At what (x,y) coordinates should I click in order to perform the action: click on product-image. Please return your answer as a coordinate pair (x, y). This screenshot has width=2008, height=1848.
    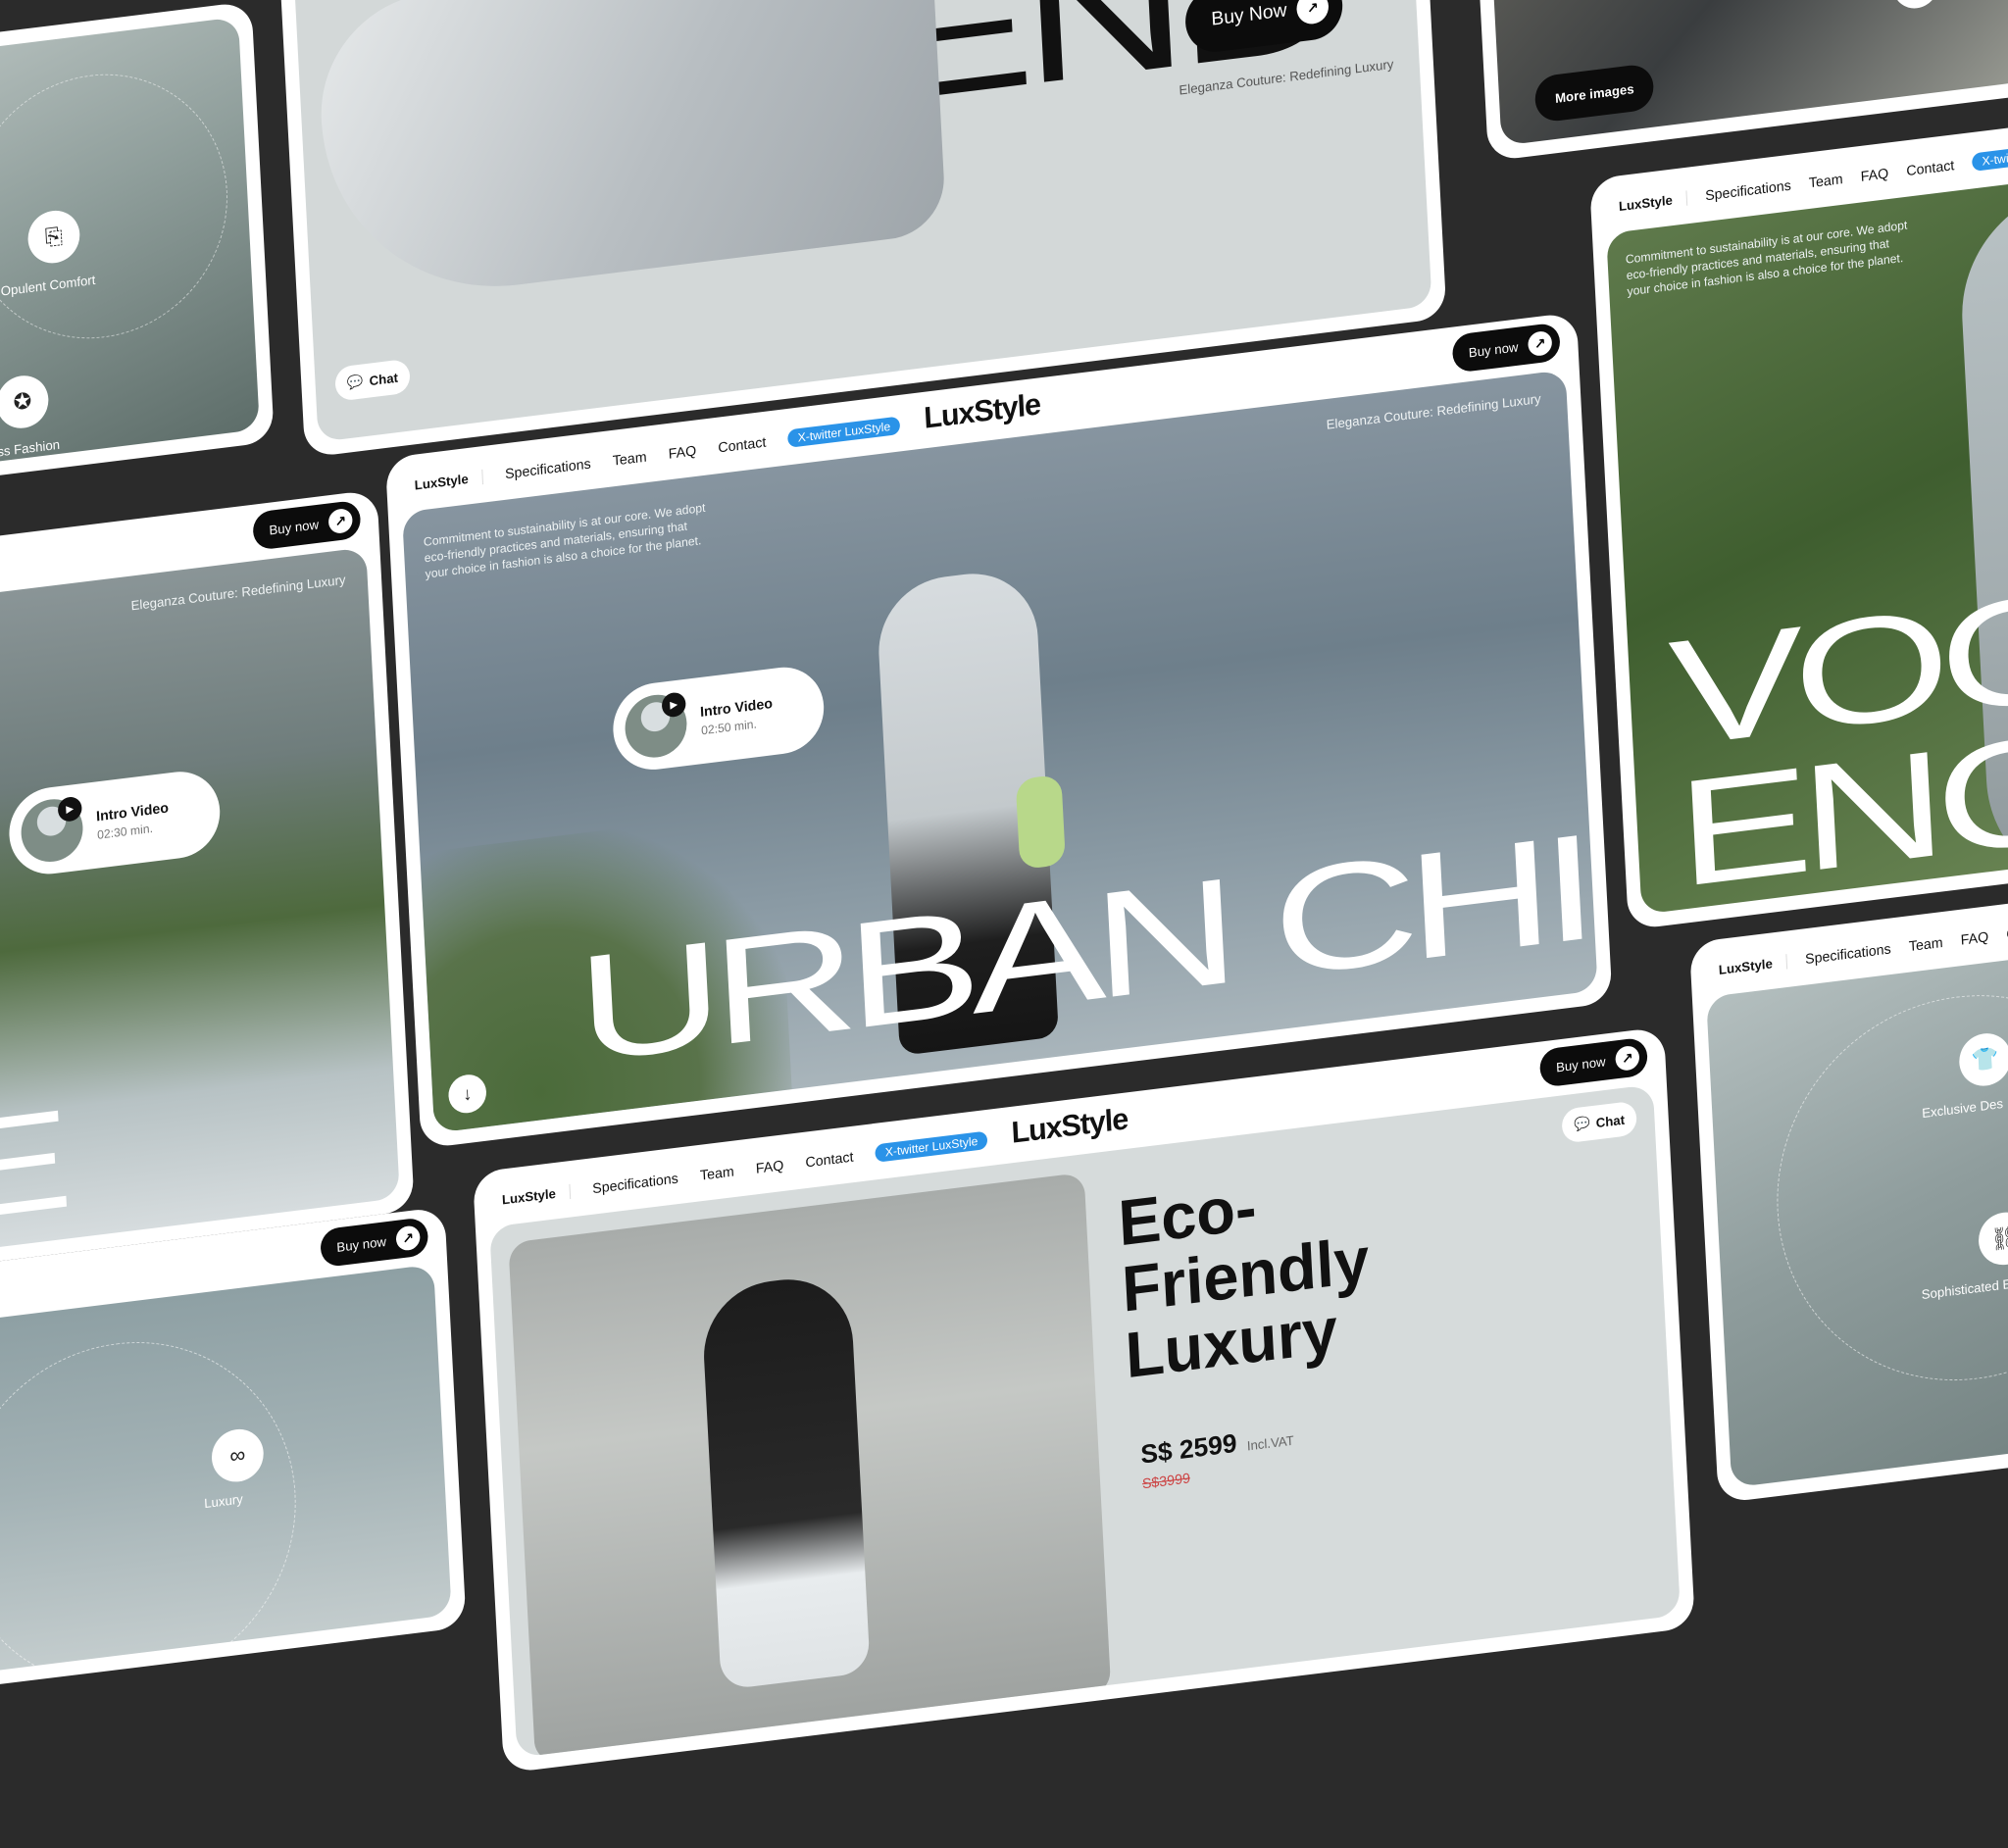
    Looking at the image, I should click on (810, 1465).